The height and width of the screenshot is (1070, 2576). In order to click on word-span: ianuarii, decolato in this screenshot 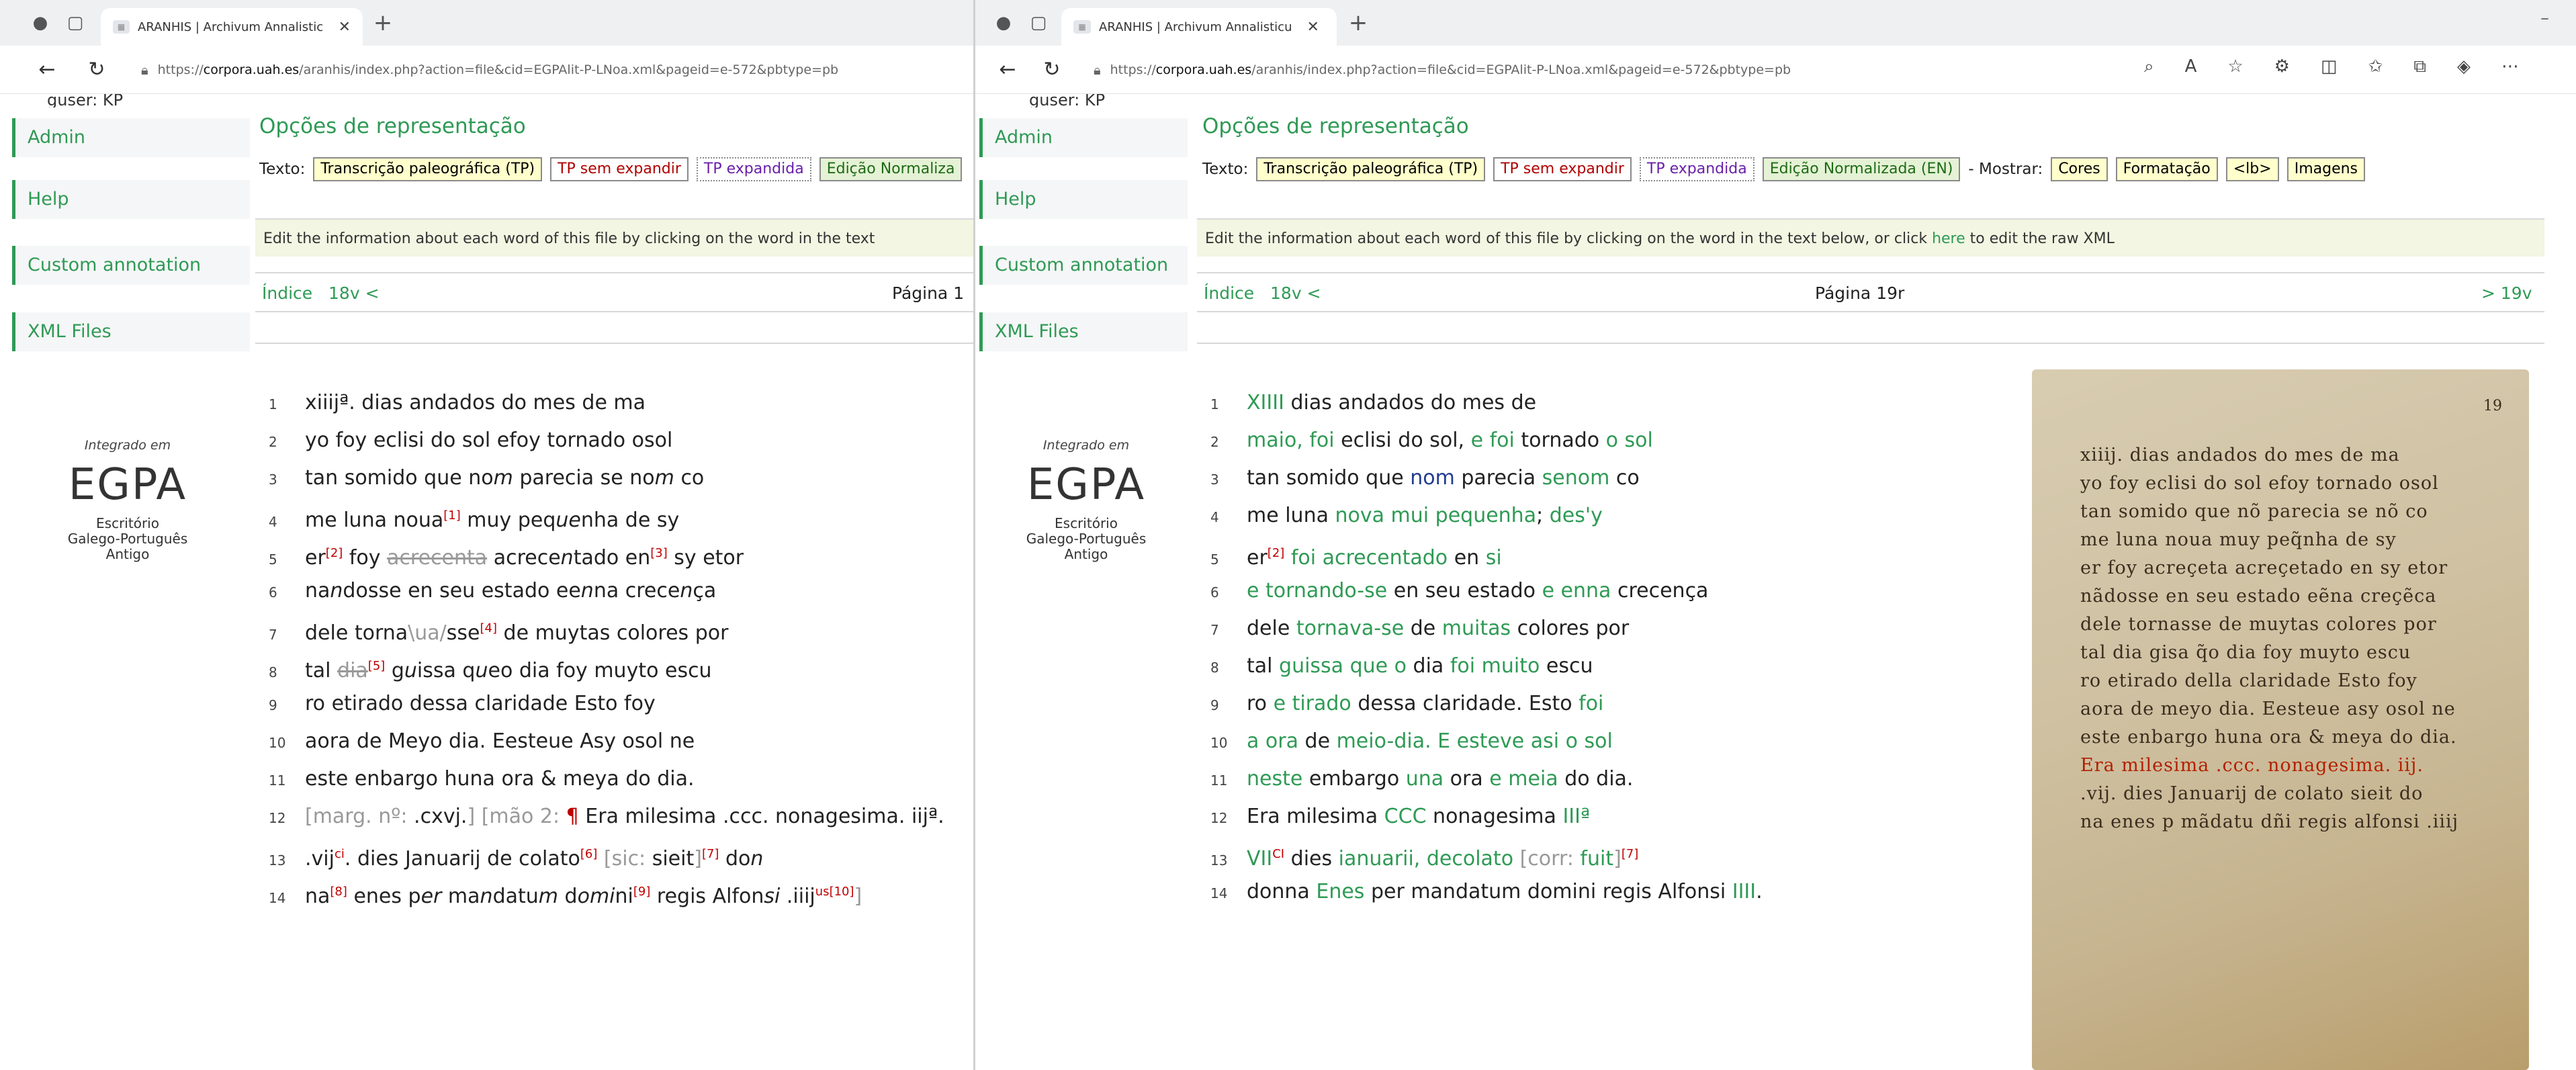, I will do `click(1426, 859)`.